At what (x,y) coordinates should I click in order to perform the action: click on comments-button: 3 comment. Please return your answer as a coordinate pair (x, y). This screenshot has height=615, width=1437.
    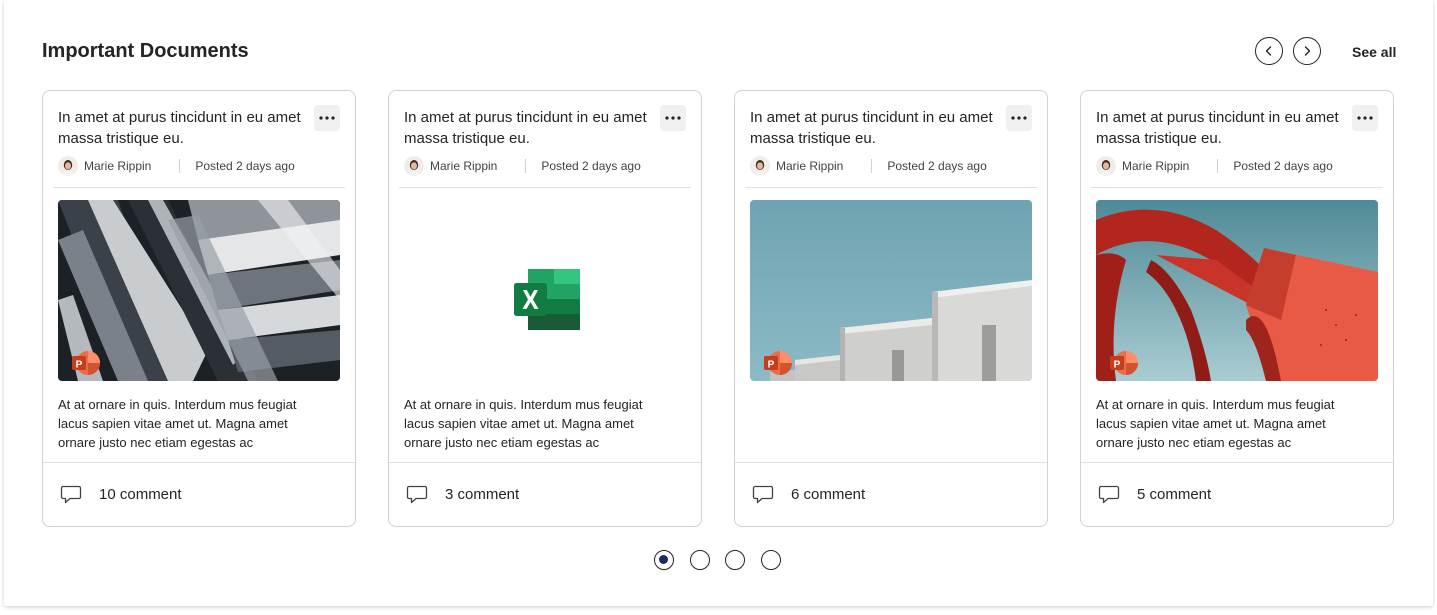
    Looking at the image, I should click on (462, 494).